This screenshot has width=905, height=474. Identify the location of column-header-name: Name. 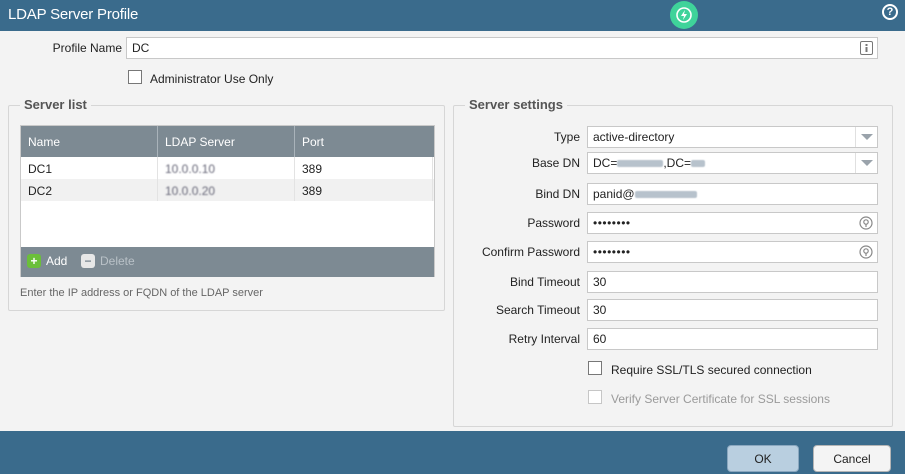
(44, 142).